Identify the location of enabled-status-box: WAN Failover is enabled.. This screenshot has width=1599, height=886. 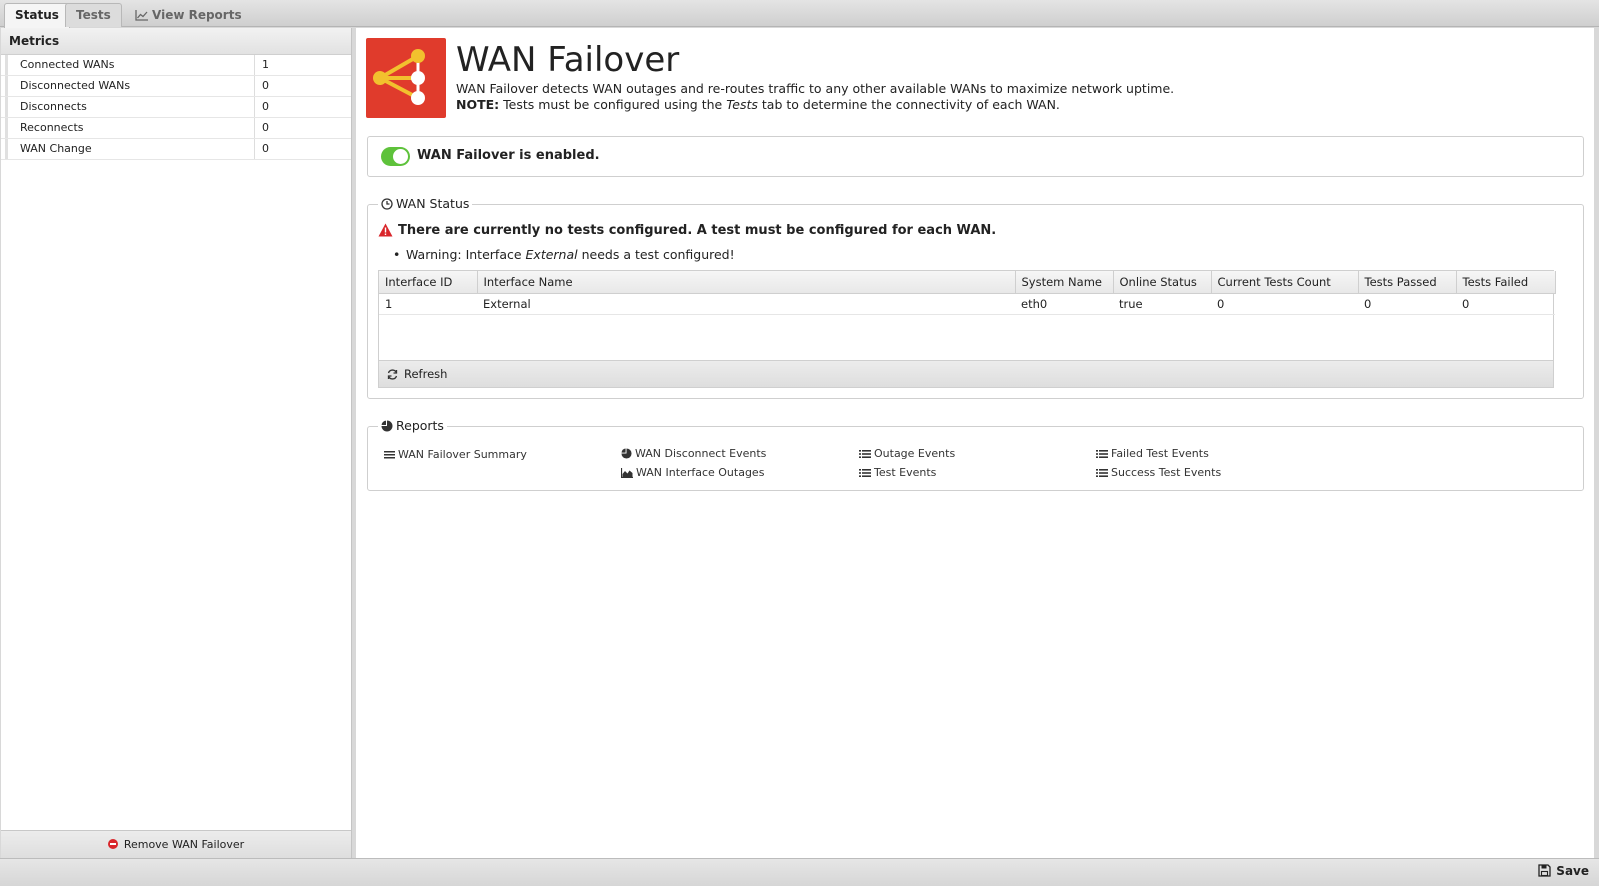
(975, 156).